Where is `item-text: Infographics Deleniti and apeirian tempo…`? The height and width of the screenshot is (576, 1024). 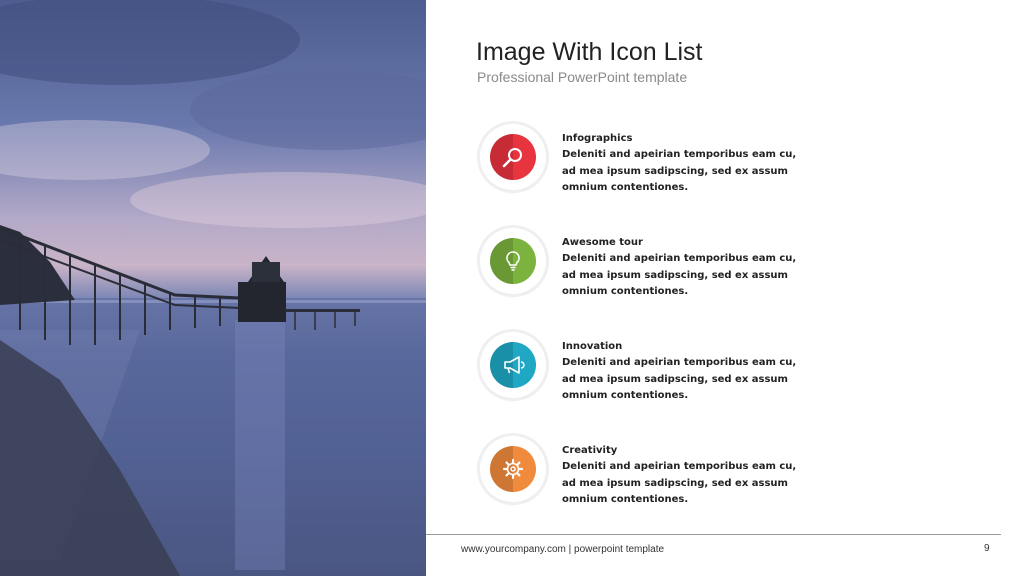
item-text: Infographics Deleniti and apeirian tempo… is located at coordinates (687, 163).